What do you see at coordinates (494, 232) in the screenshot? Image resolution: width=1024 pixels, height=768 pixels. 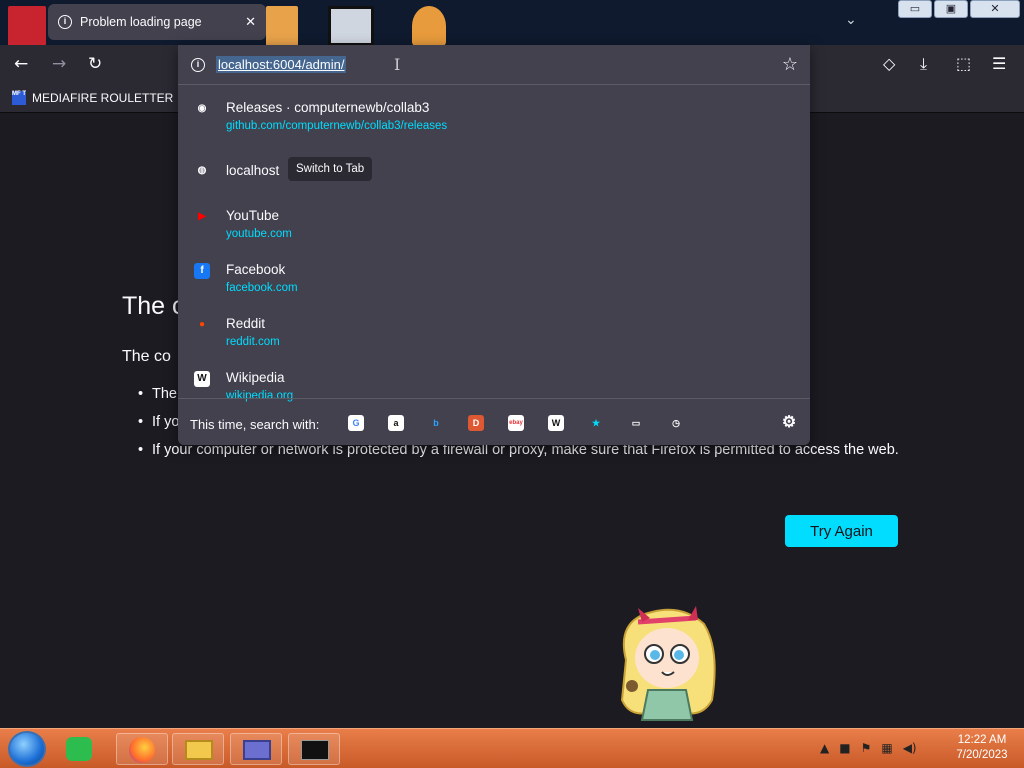 I see `url-result-2: ▶ YouTube youtube.com` at bounding box center [494, 232].